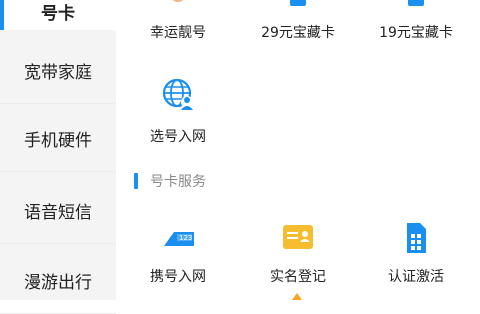 Image resolution: width=480 pixels, height=314 pixels. What do you see at coordinates (178, 113) in the screenshot?
I see `tile-select-number: 选号入网` at bounding box center [178, 113].